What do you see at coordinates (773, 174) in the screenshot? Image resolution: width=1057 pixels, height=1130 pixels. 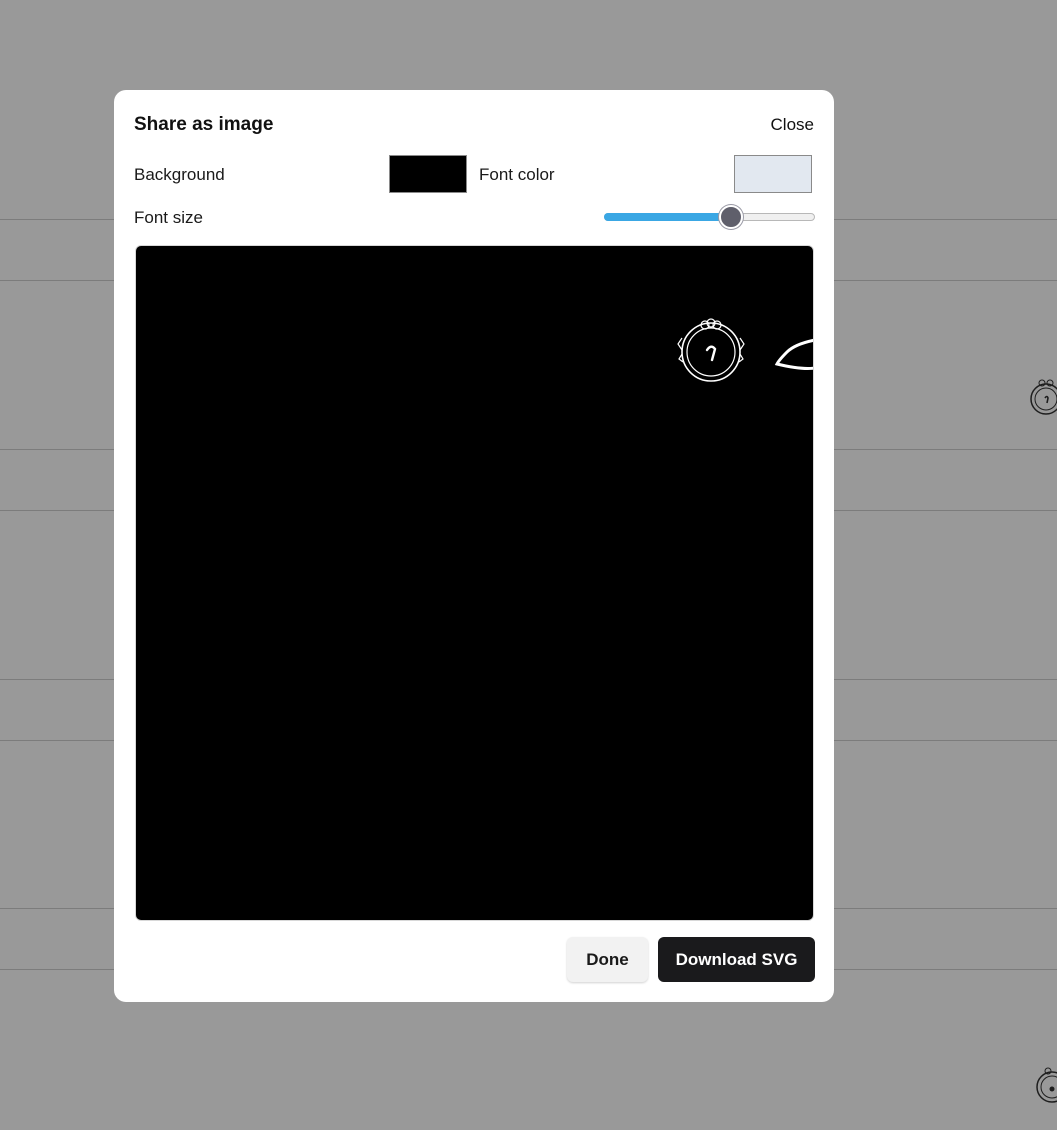 I see `font-color-picker` at bounding box center [773, 174].